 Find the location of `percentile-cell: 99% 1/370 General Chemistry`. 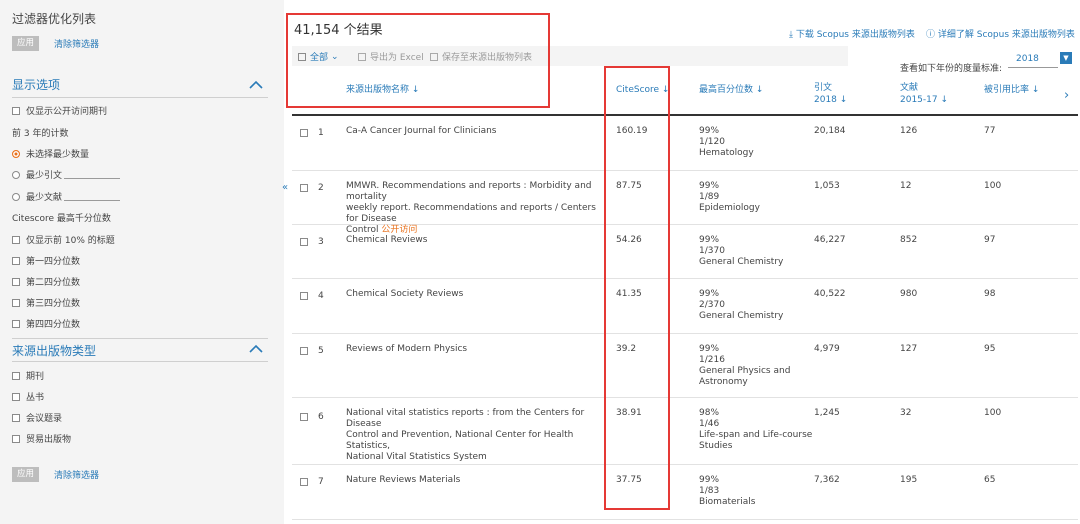

percentile-cell: 99% 1/370 General Chemistry is located at coordinates (741, 251).